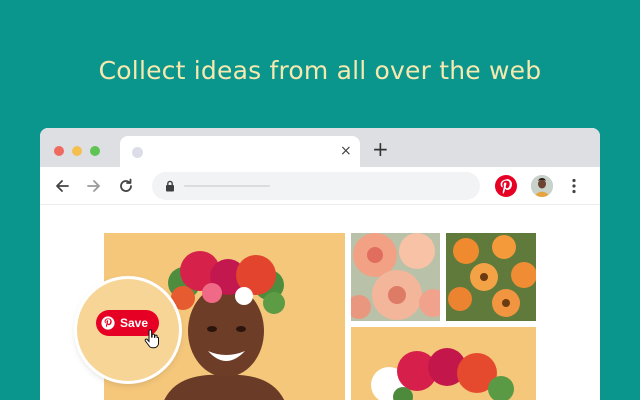 The image size is (640, 400). I want to click on lock-icon, so click(170, 186).